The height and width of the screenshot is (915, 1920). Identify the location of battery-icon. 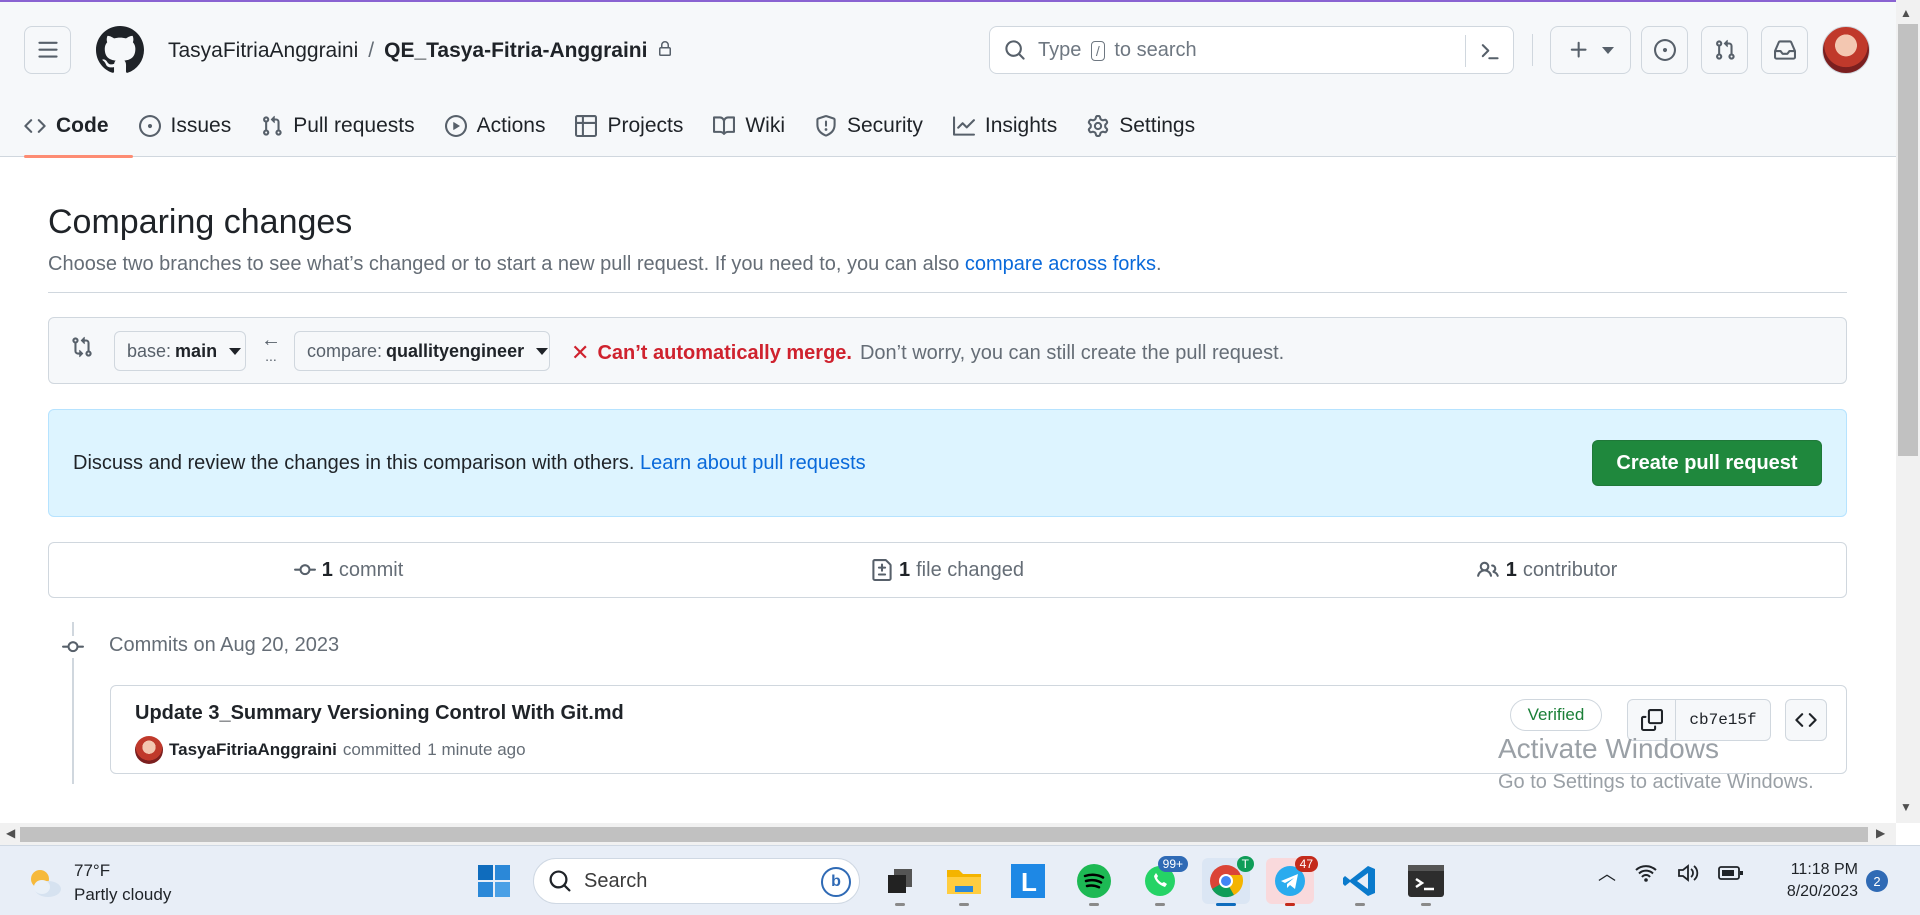
(1731, 873).